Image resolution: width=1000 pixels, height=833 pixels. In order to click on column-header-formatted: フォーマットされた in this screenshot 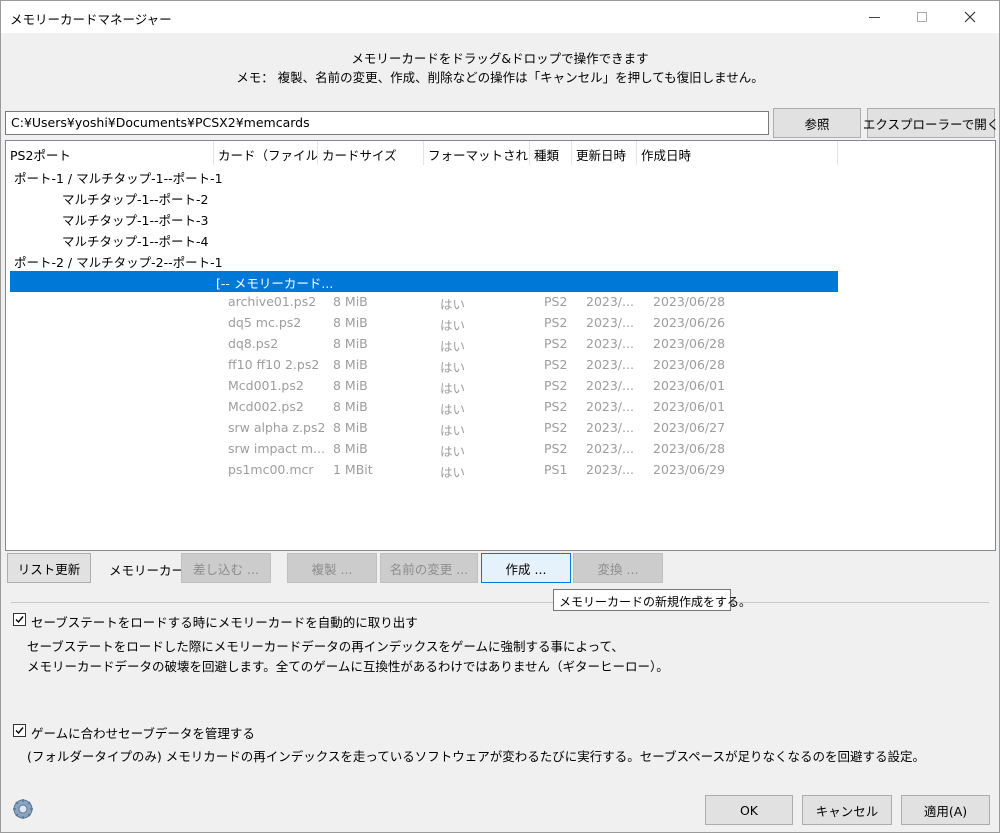, I will do `click(477, 153)`.